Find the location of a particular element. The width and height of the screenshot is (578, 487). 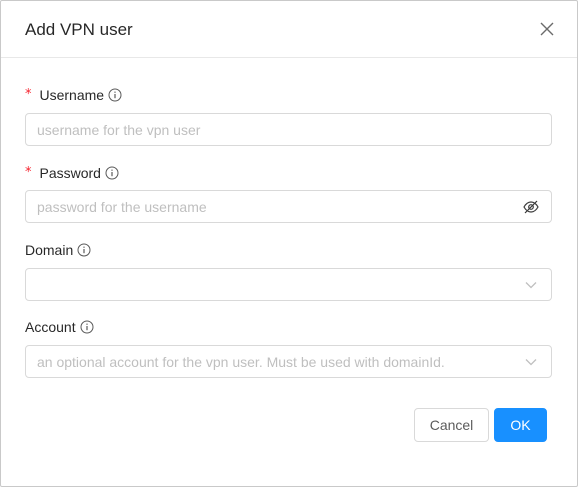

close-icon is located at coordinates (547, 29).